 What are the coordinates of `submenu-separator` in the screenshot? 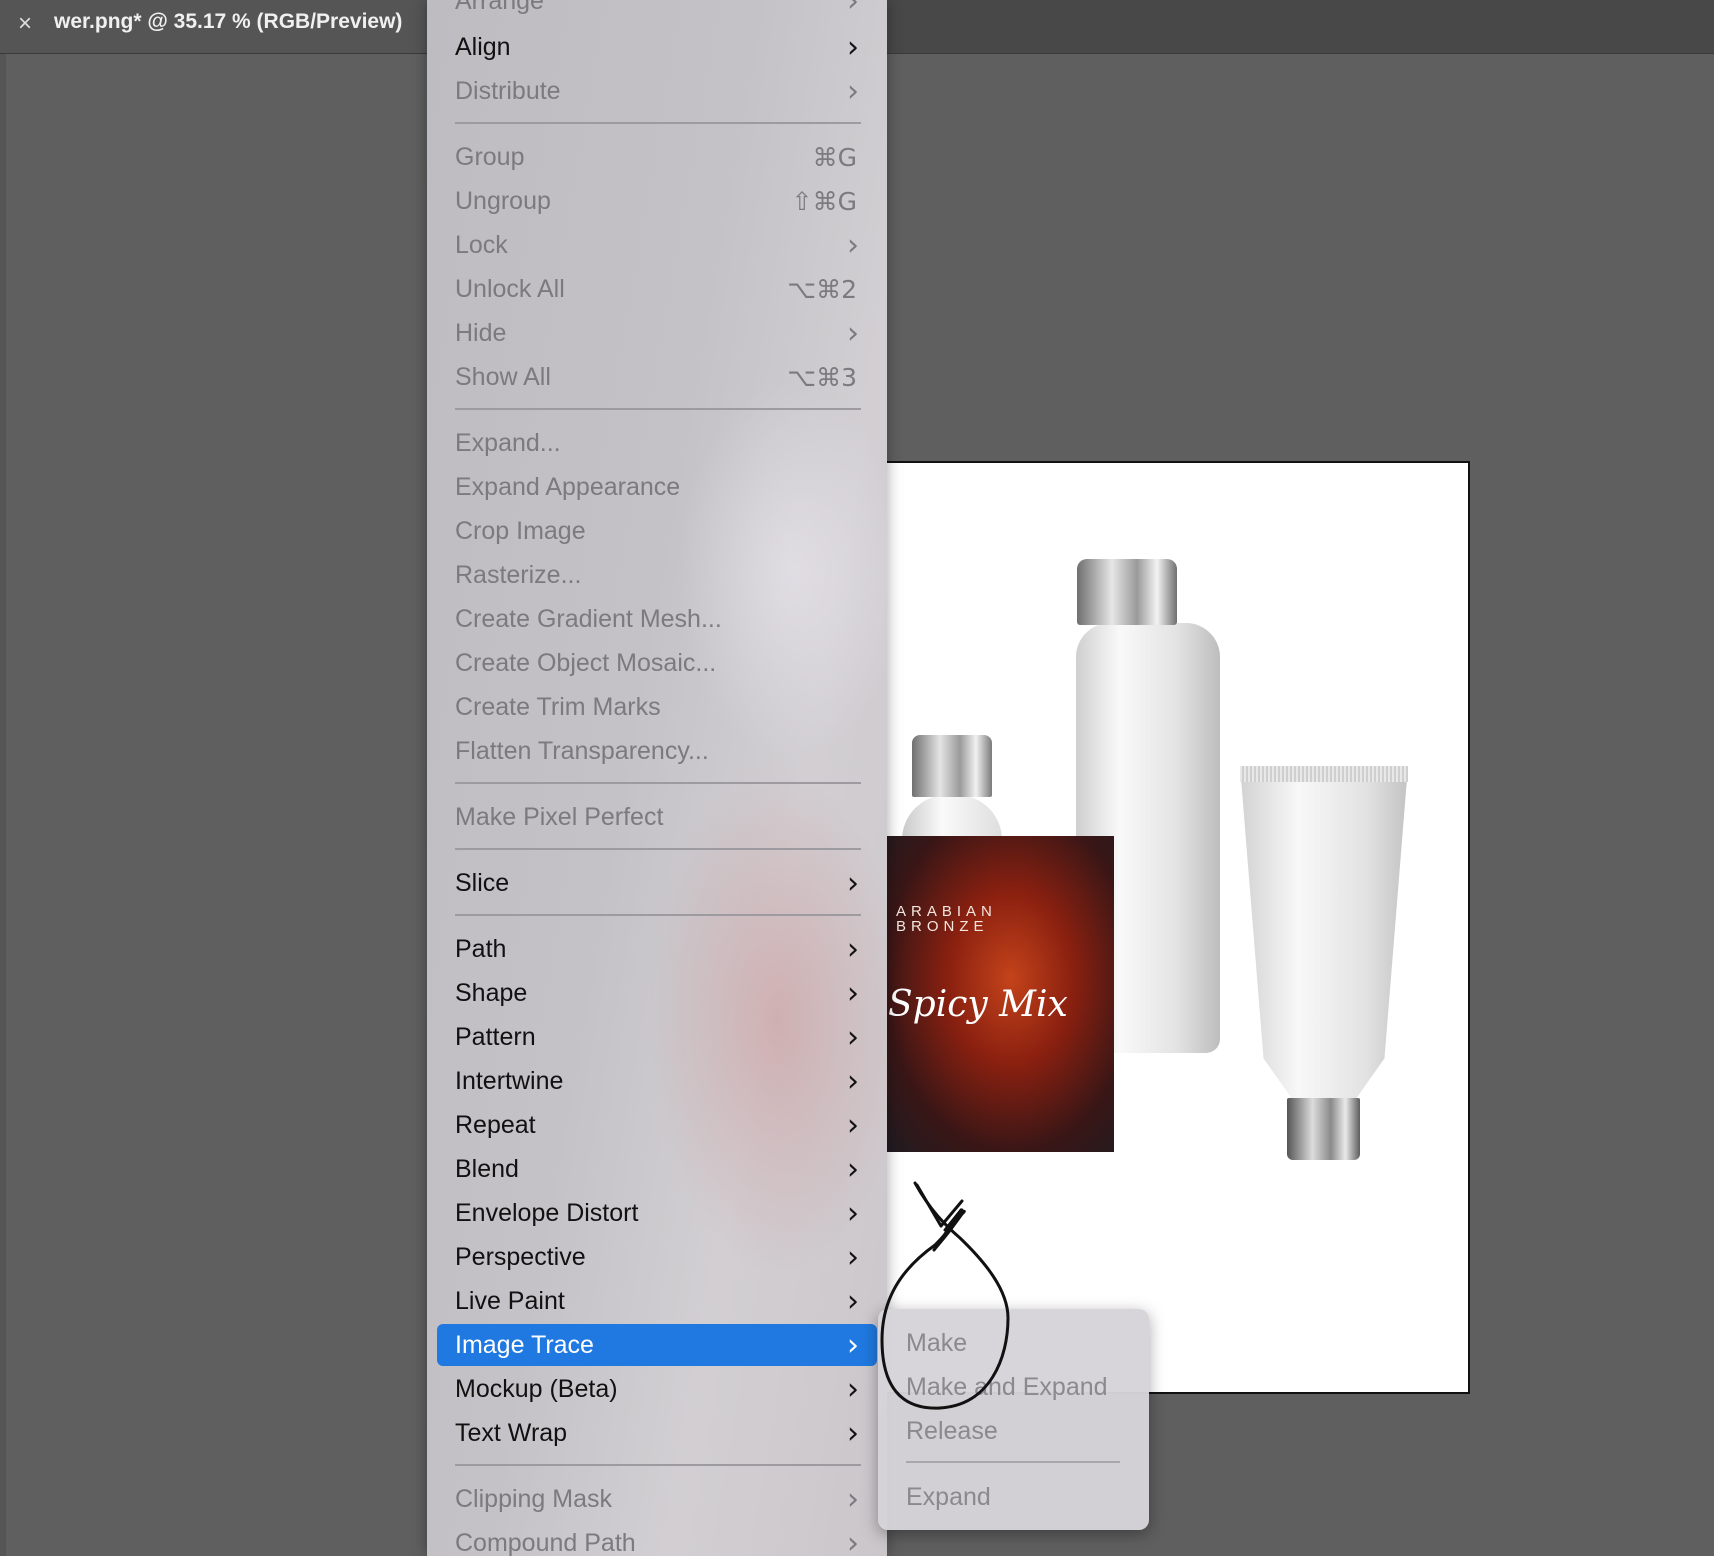 It's located at (1013, 1462).